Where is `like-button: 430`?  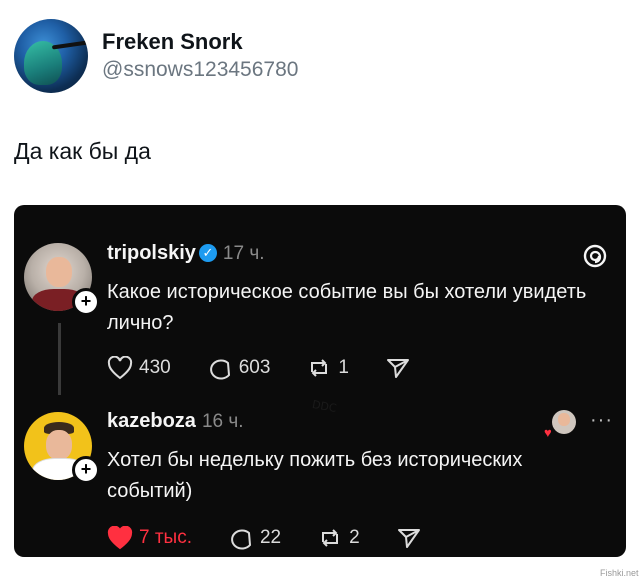 like-button: 430 is located at coordinates (139, 368).